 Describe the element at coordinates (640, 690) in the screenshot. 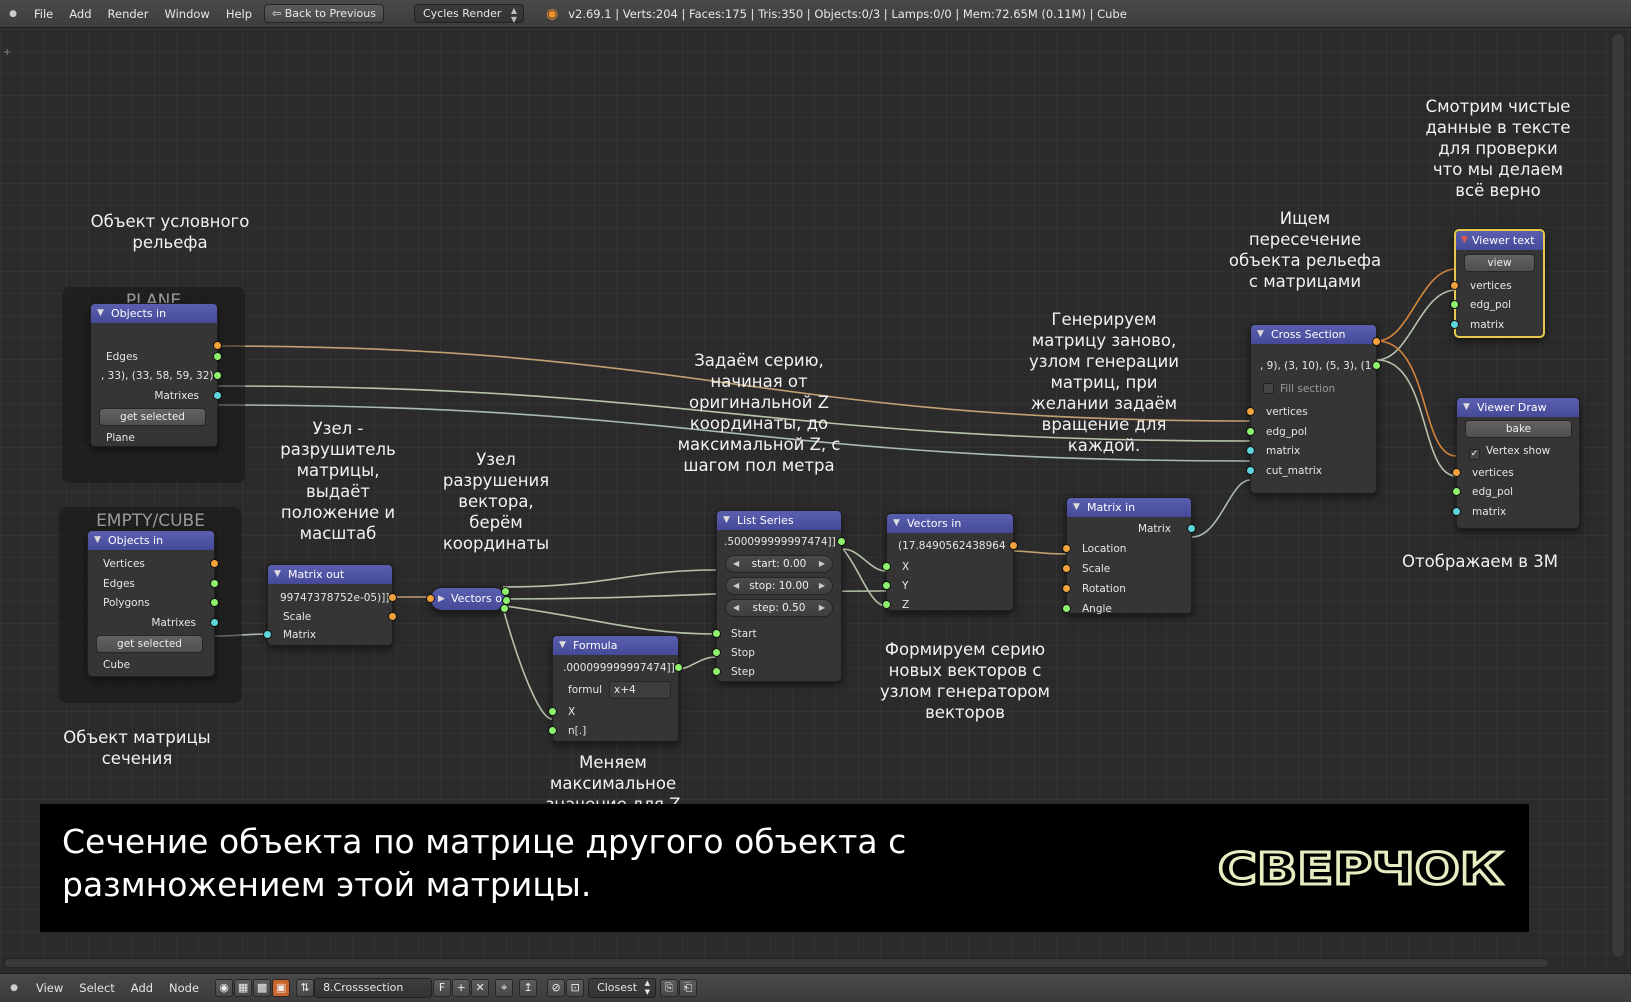

I see `formula-input: x+4` at that location.